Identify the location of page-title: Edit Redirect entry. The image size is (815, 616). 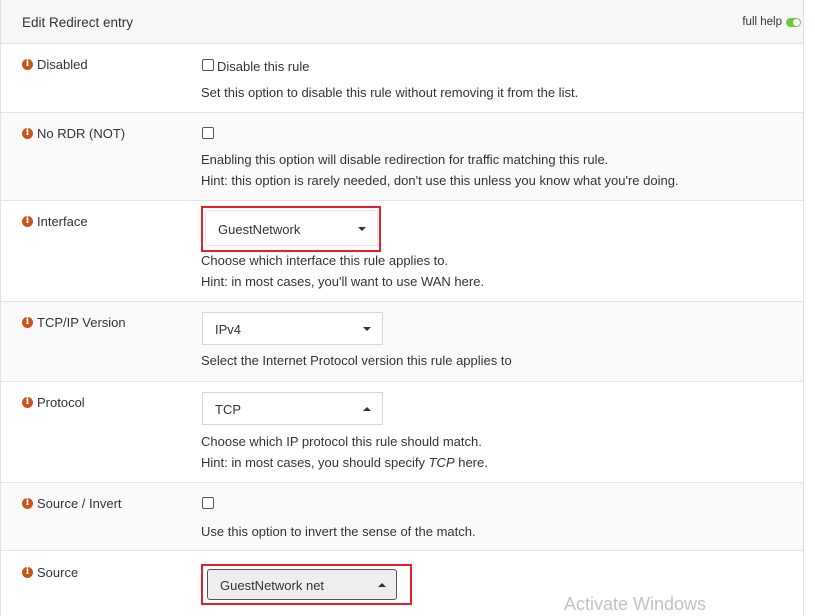
(78, 22).